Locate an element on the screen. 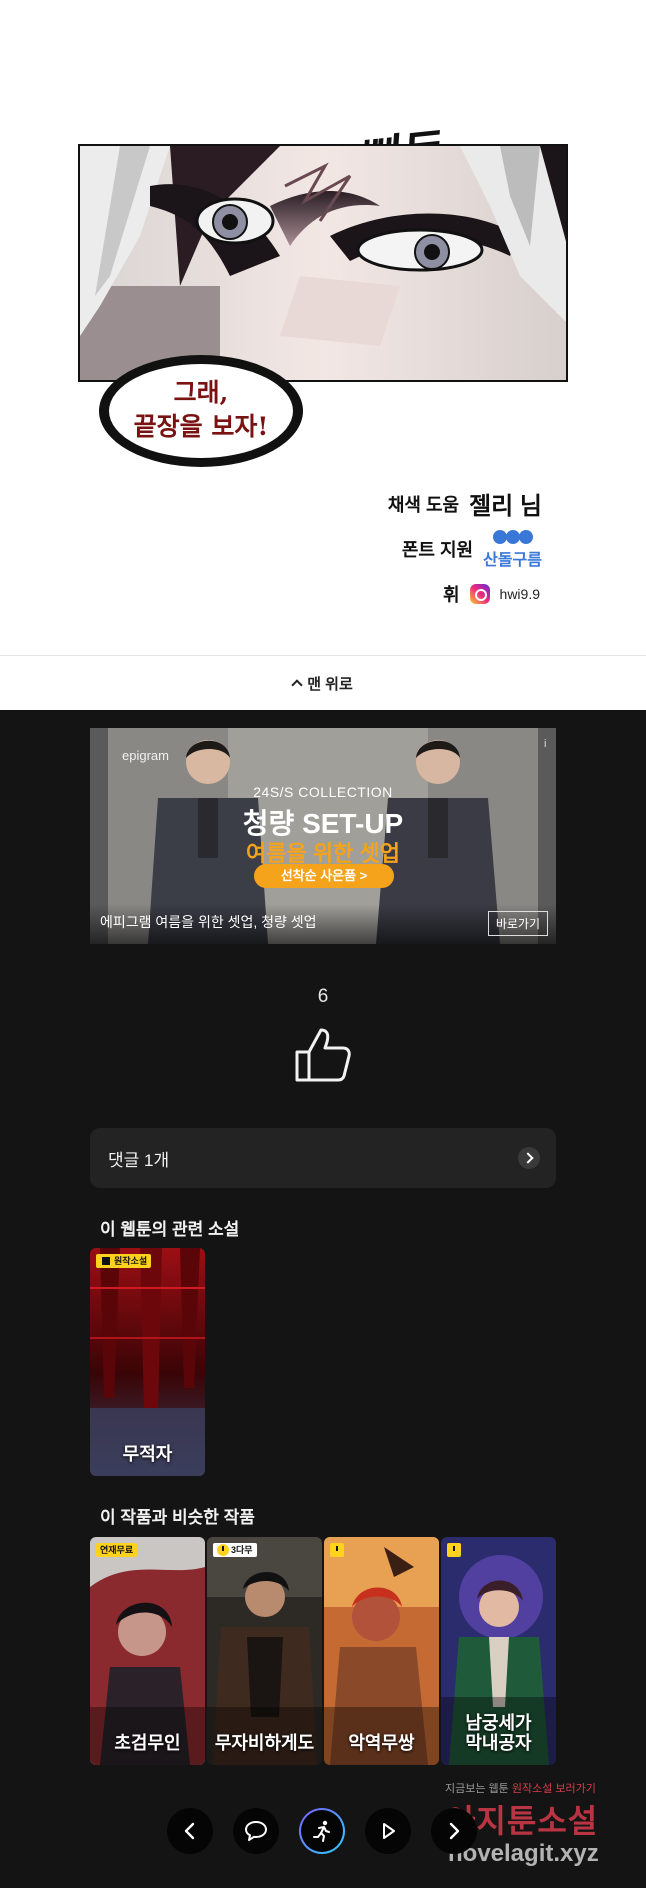  webtoon-title: 악역무쌍 is located at coordinates (381, 1743).